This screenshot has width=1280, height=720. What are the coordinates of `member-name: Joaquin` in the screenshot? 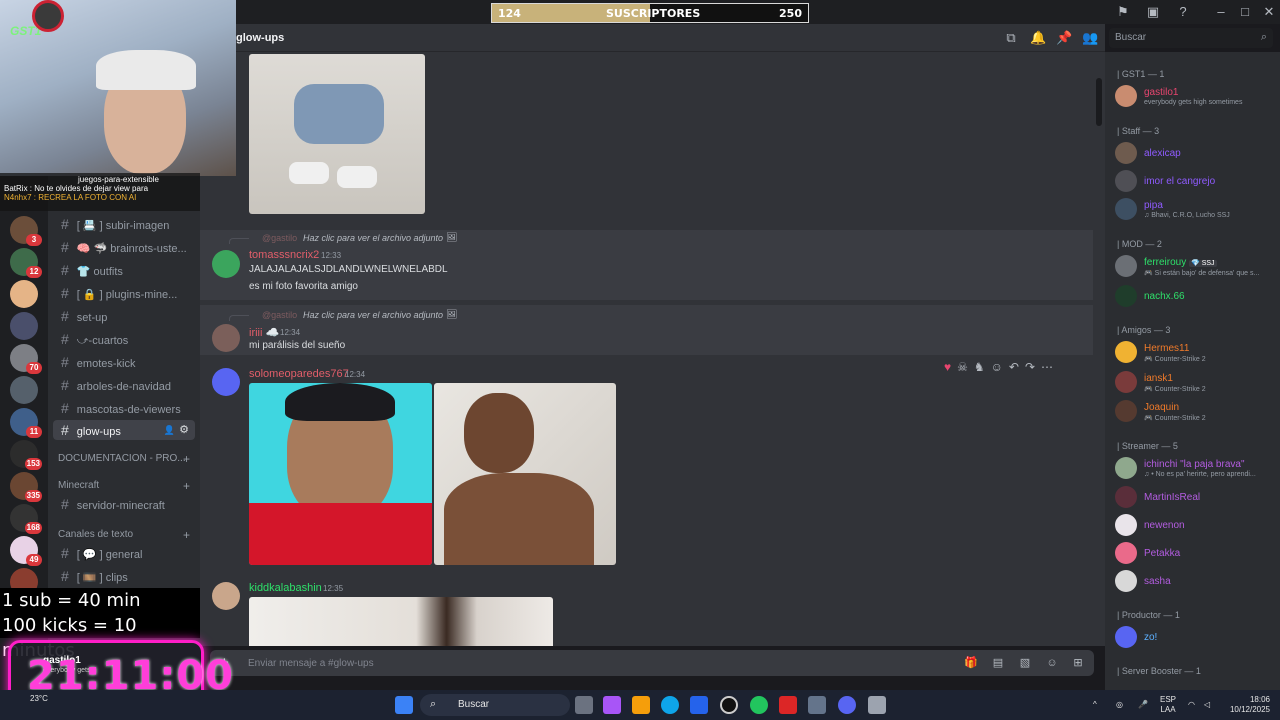 It's located at (1161, 407).